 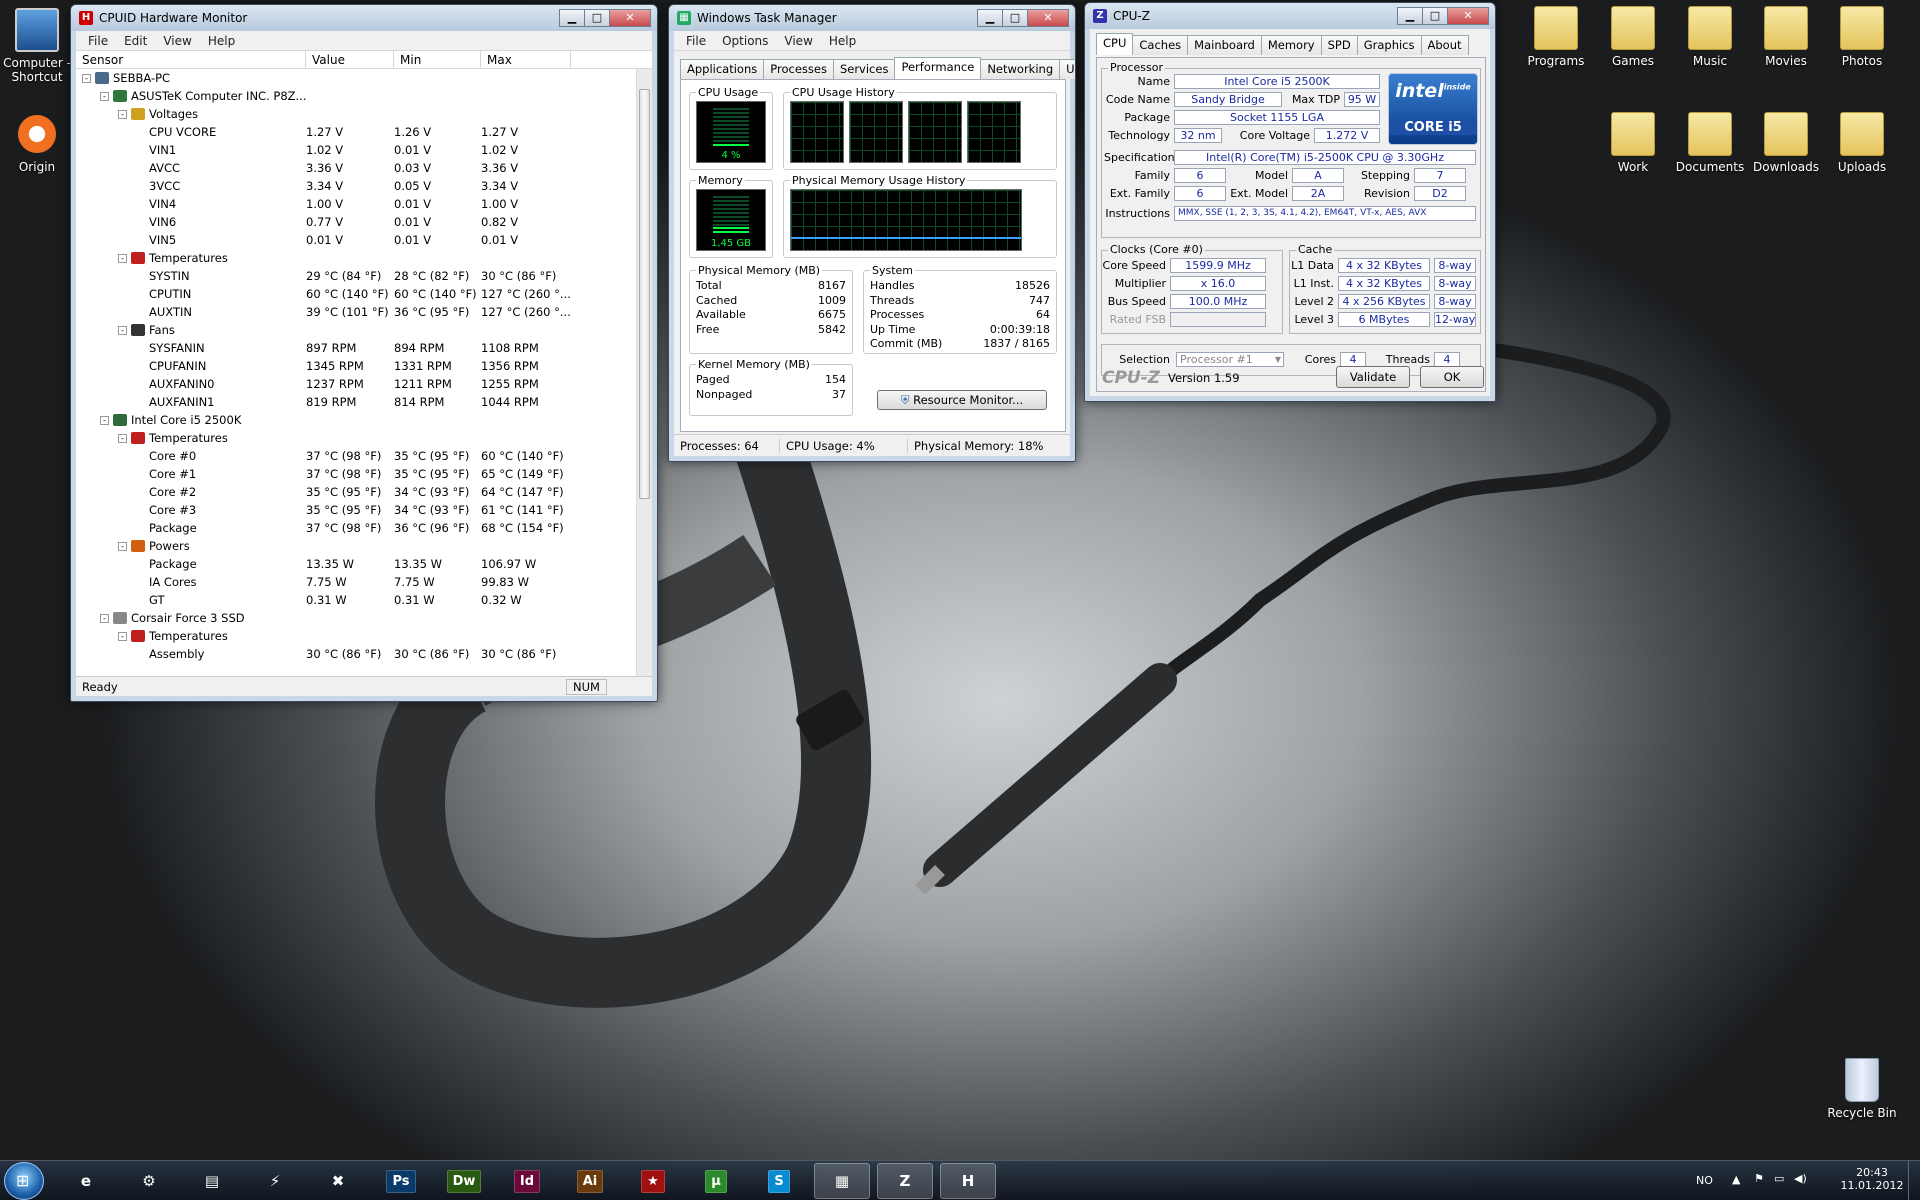 What do you see at coordinates (590, 1181) in the screenshot?
I see `taskbar-button-illustrator: Ai` at bounding box center [590, 1181].